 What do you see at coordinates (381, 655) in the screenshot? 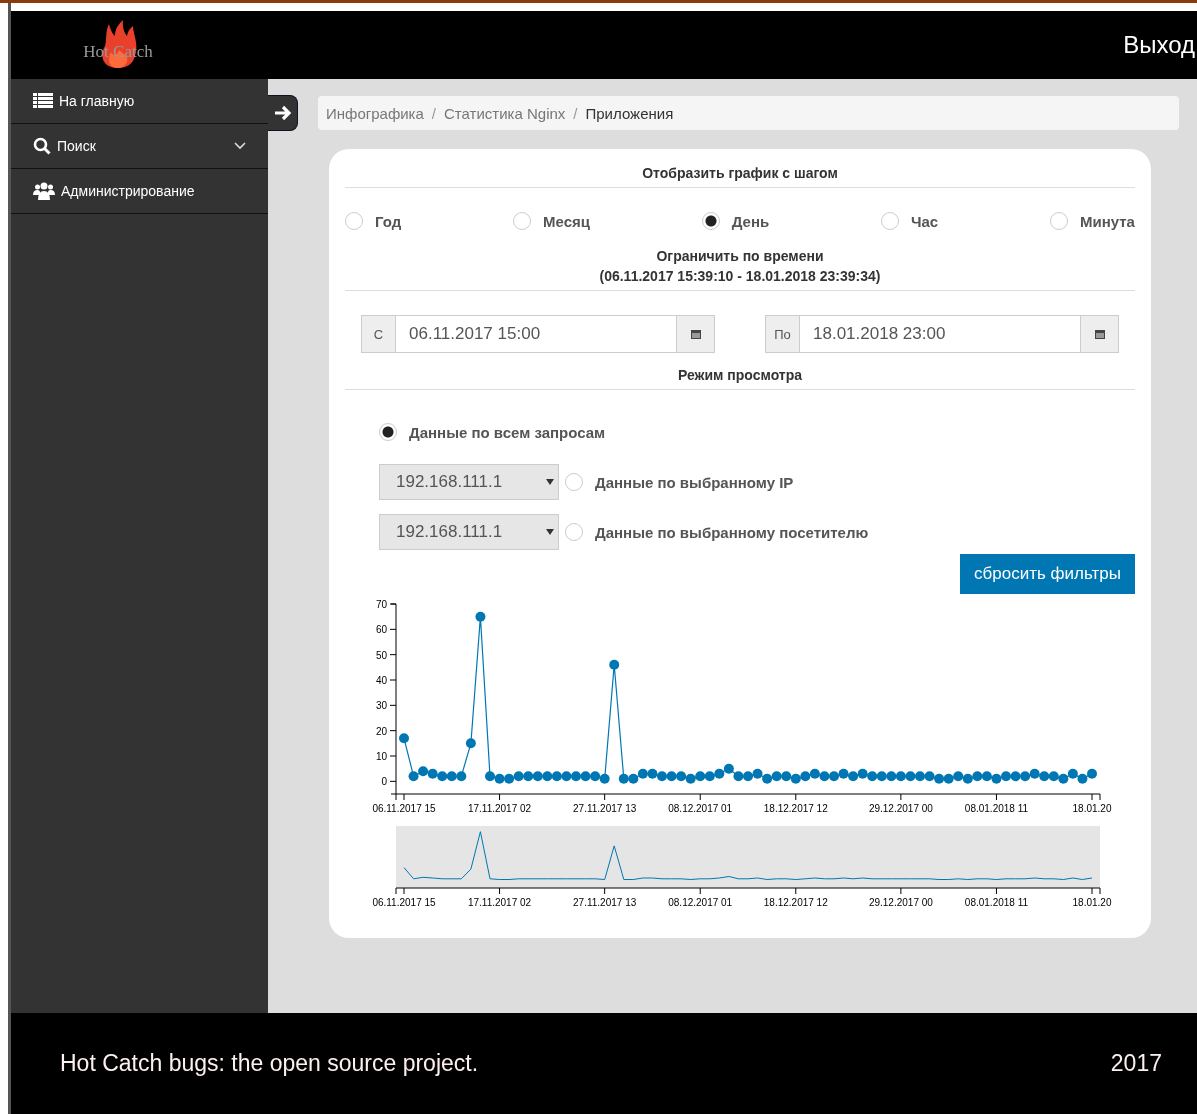
I see `y-tick-label: 50` at bounding box center [381, 655].